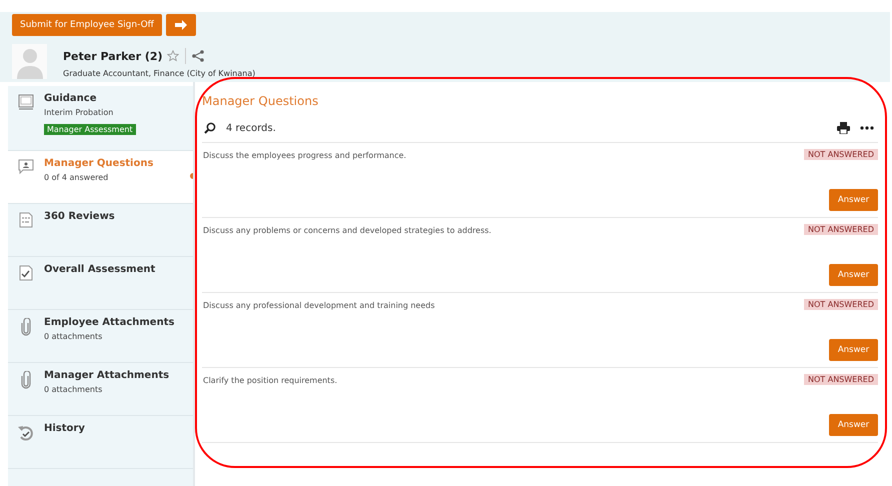 The width and height of the screenshot is (892, 486). What do you see at coordinates (261, 102) in the screenshot?
I see `section-title: Manager Questions` at bounding box center [261, 102].